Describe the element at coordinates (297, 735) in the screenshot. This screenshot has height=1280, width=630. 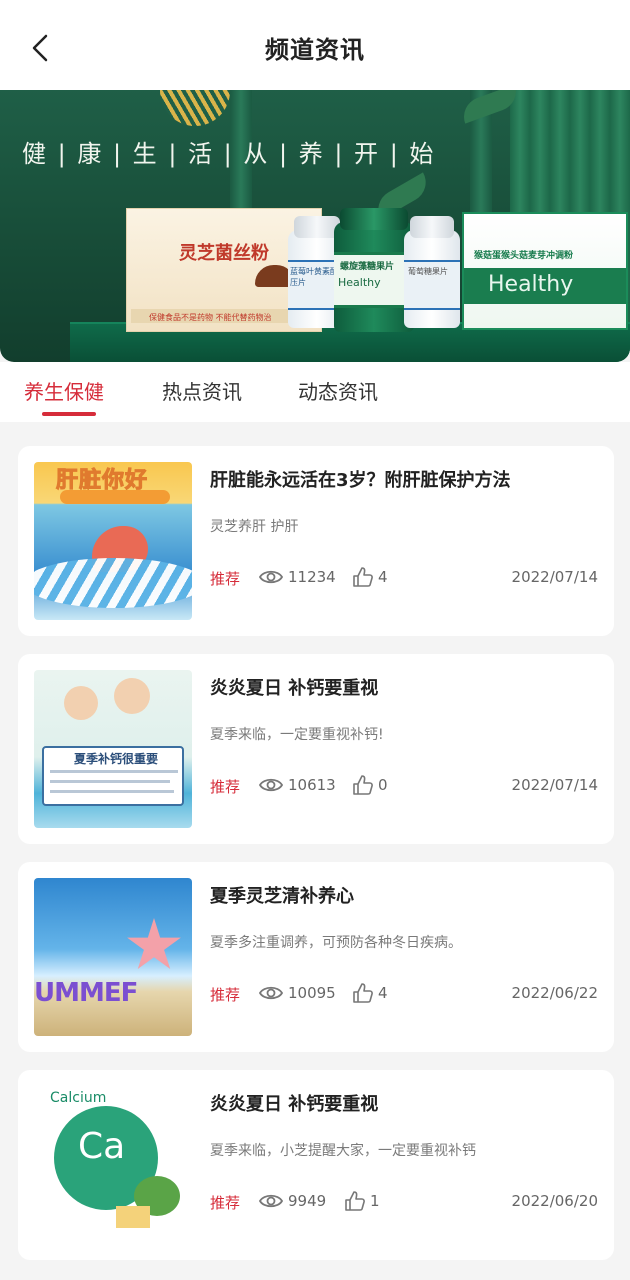
I see `article-subtitle: 夏季来临，一定要重视补钙!` at that location.